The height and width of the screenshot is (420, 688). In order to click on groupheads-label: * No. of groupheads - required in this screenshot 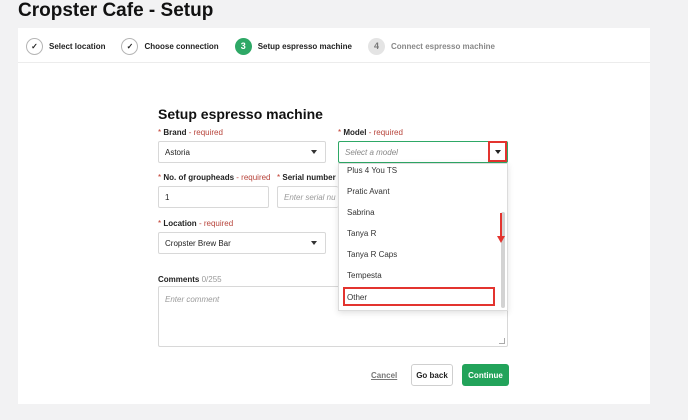, I will do `click(214, 177)`.